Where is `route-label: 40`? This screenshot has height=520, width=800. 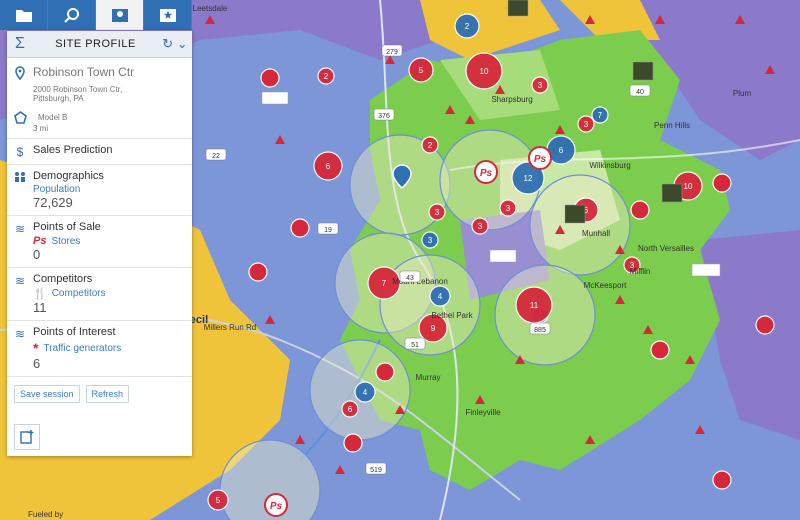
route-label: 40 is located at coordinates (640, 92).